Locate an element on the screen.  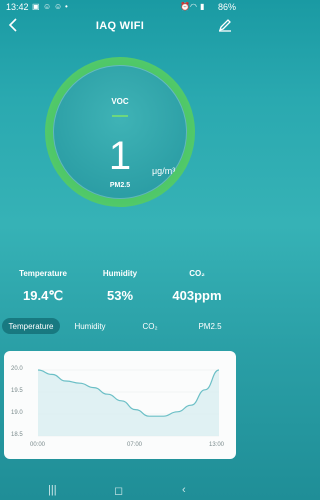
temperature-chart is located at coordinates (128, 403).